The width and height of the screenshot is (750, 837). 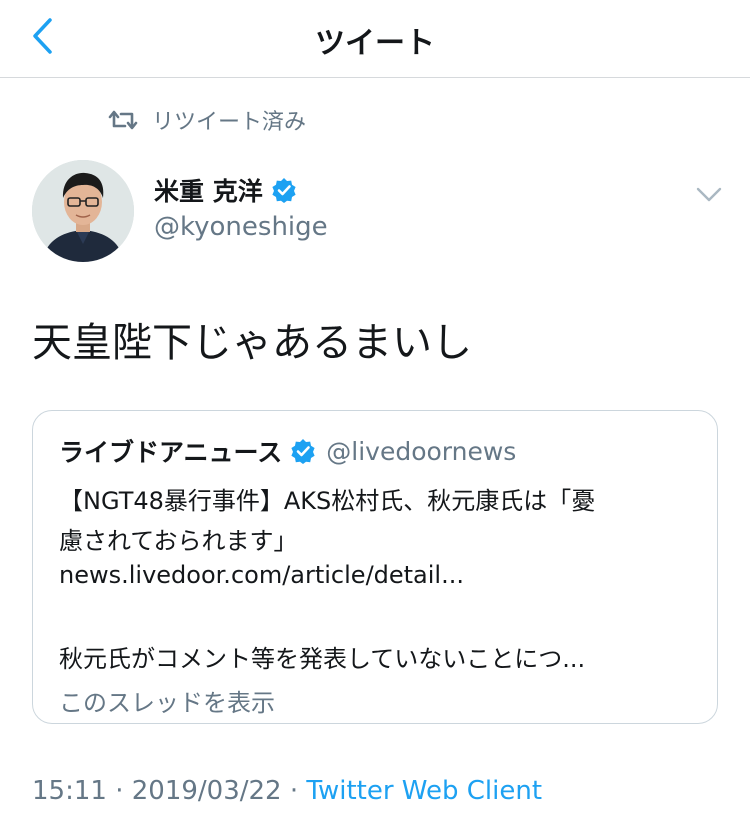 I want to click on quoted-tweet-line: 慮されておられます」, so click(x=178, y=541).